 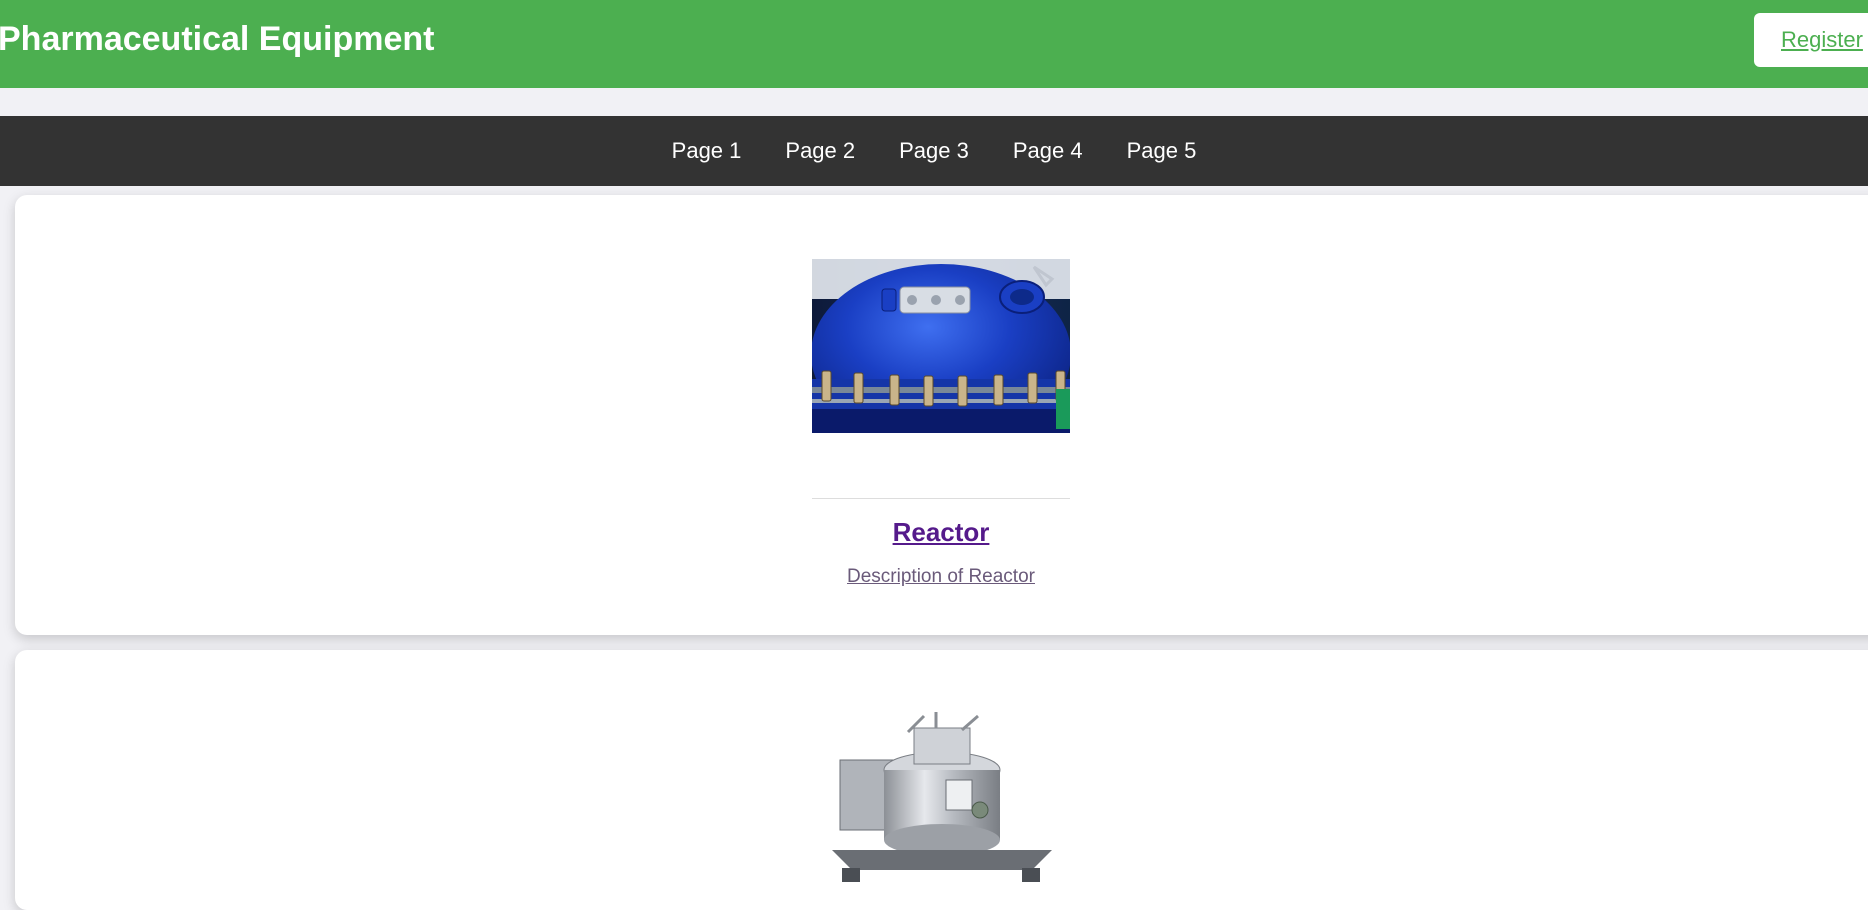 I want to click on nav-link-page-2: Page 2, so click(x=820, y=151).